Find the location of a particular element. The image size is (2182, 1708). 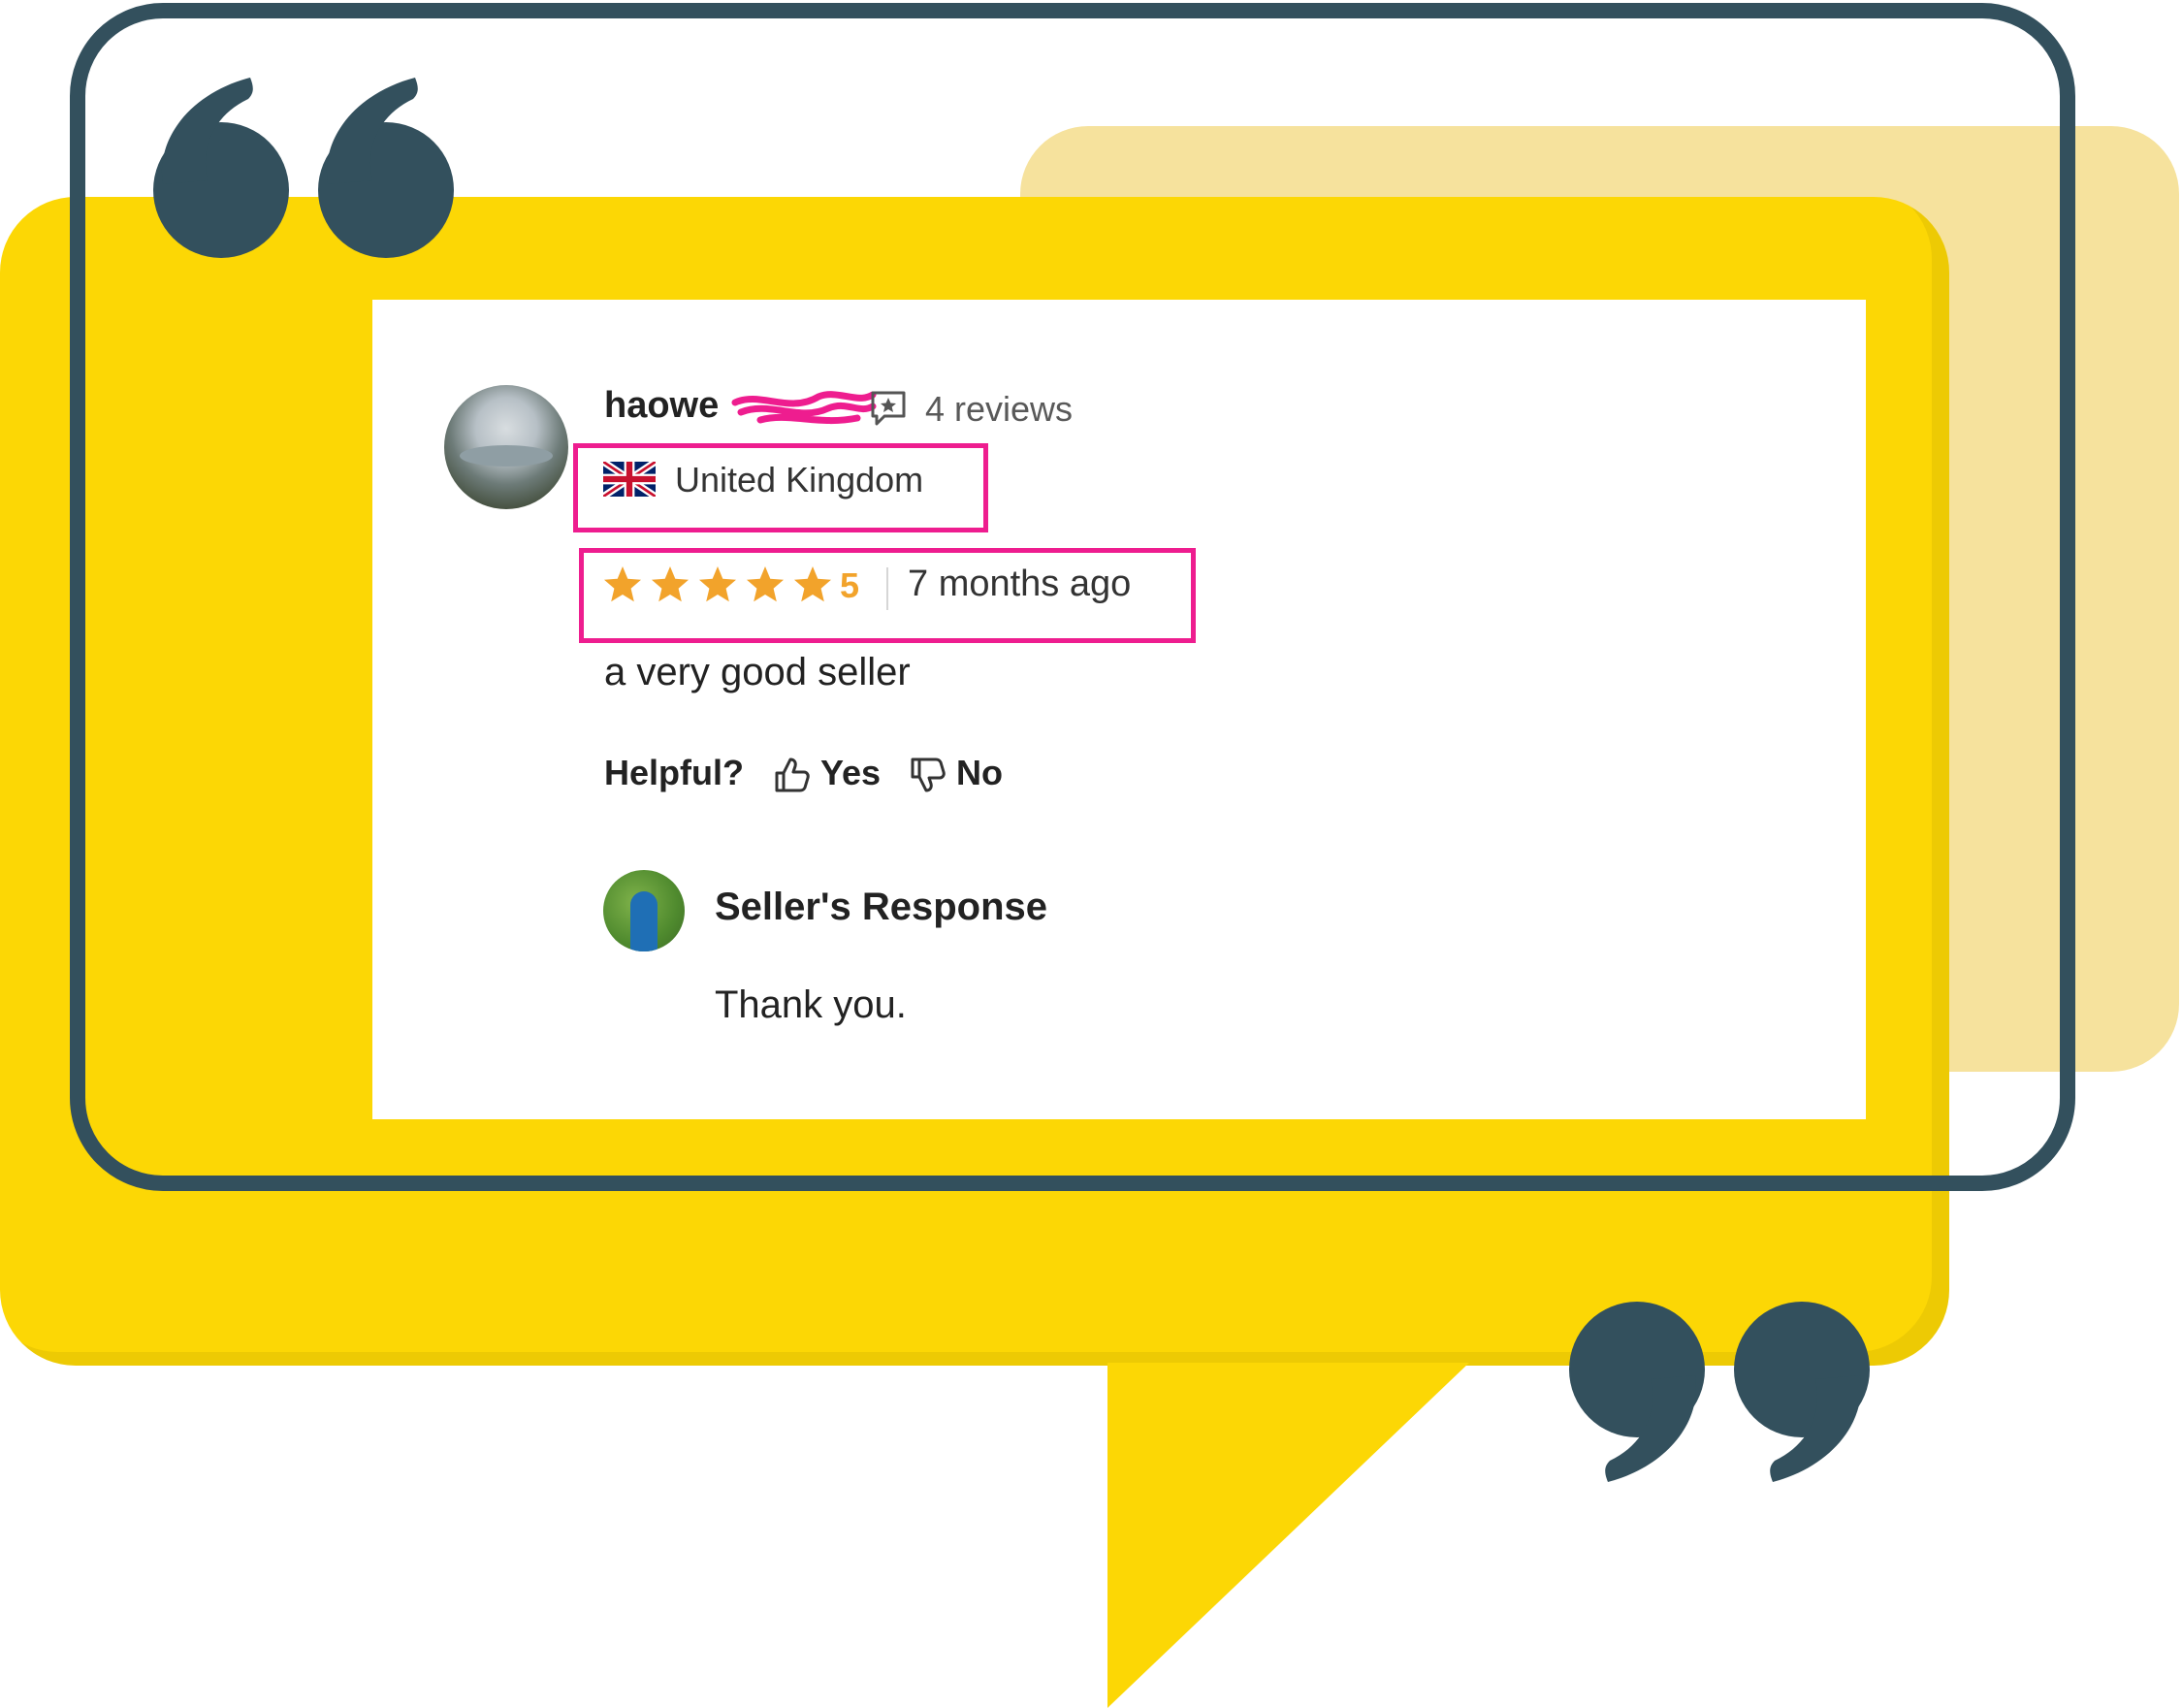

review-bubble-icon is located at coordinates (888, 409).